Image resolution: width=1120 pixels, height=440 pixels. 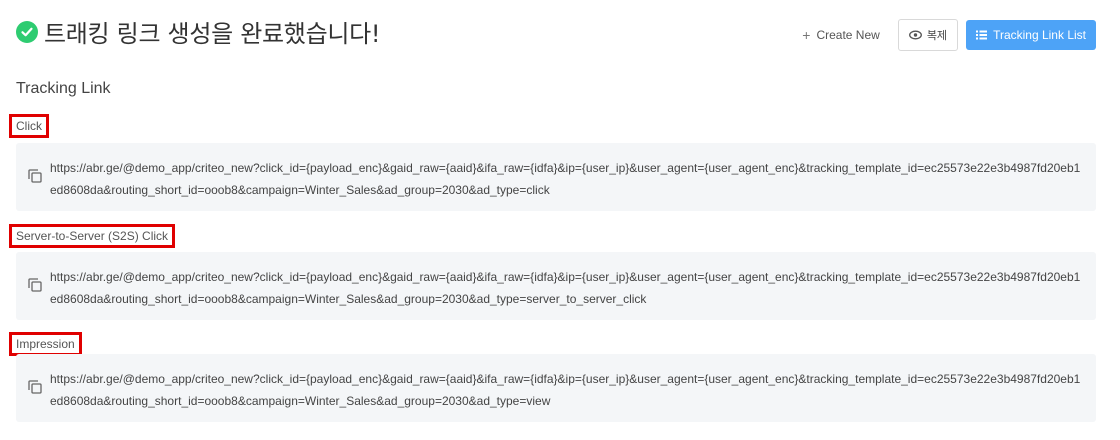 I want to click on duplicate-label: 복제, so click(x=937, y=35).